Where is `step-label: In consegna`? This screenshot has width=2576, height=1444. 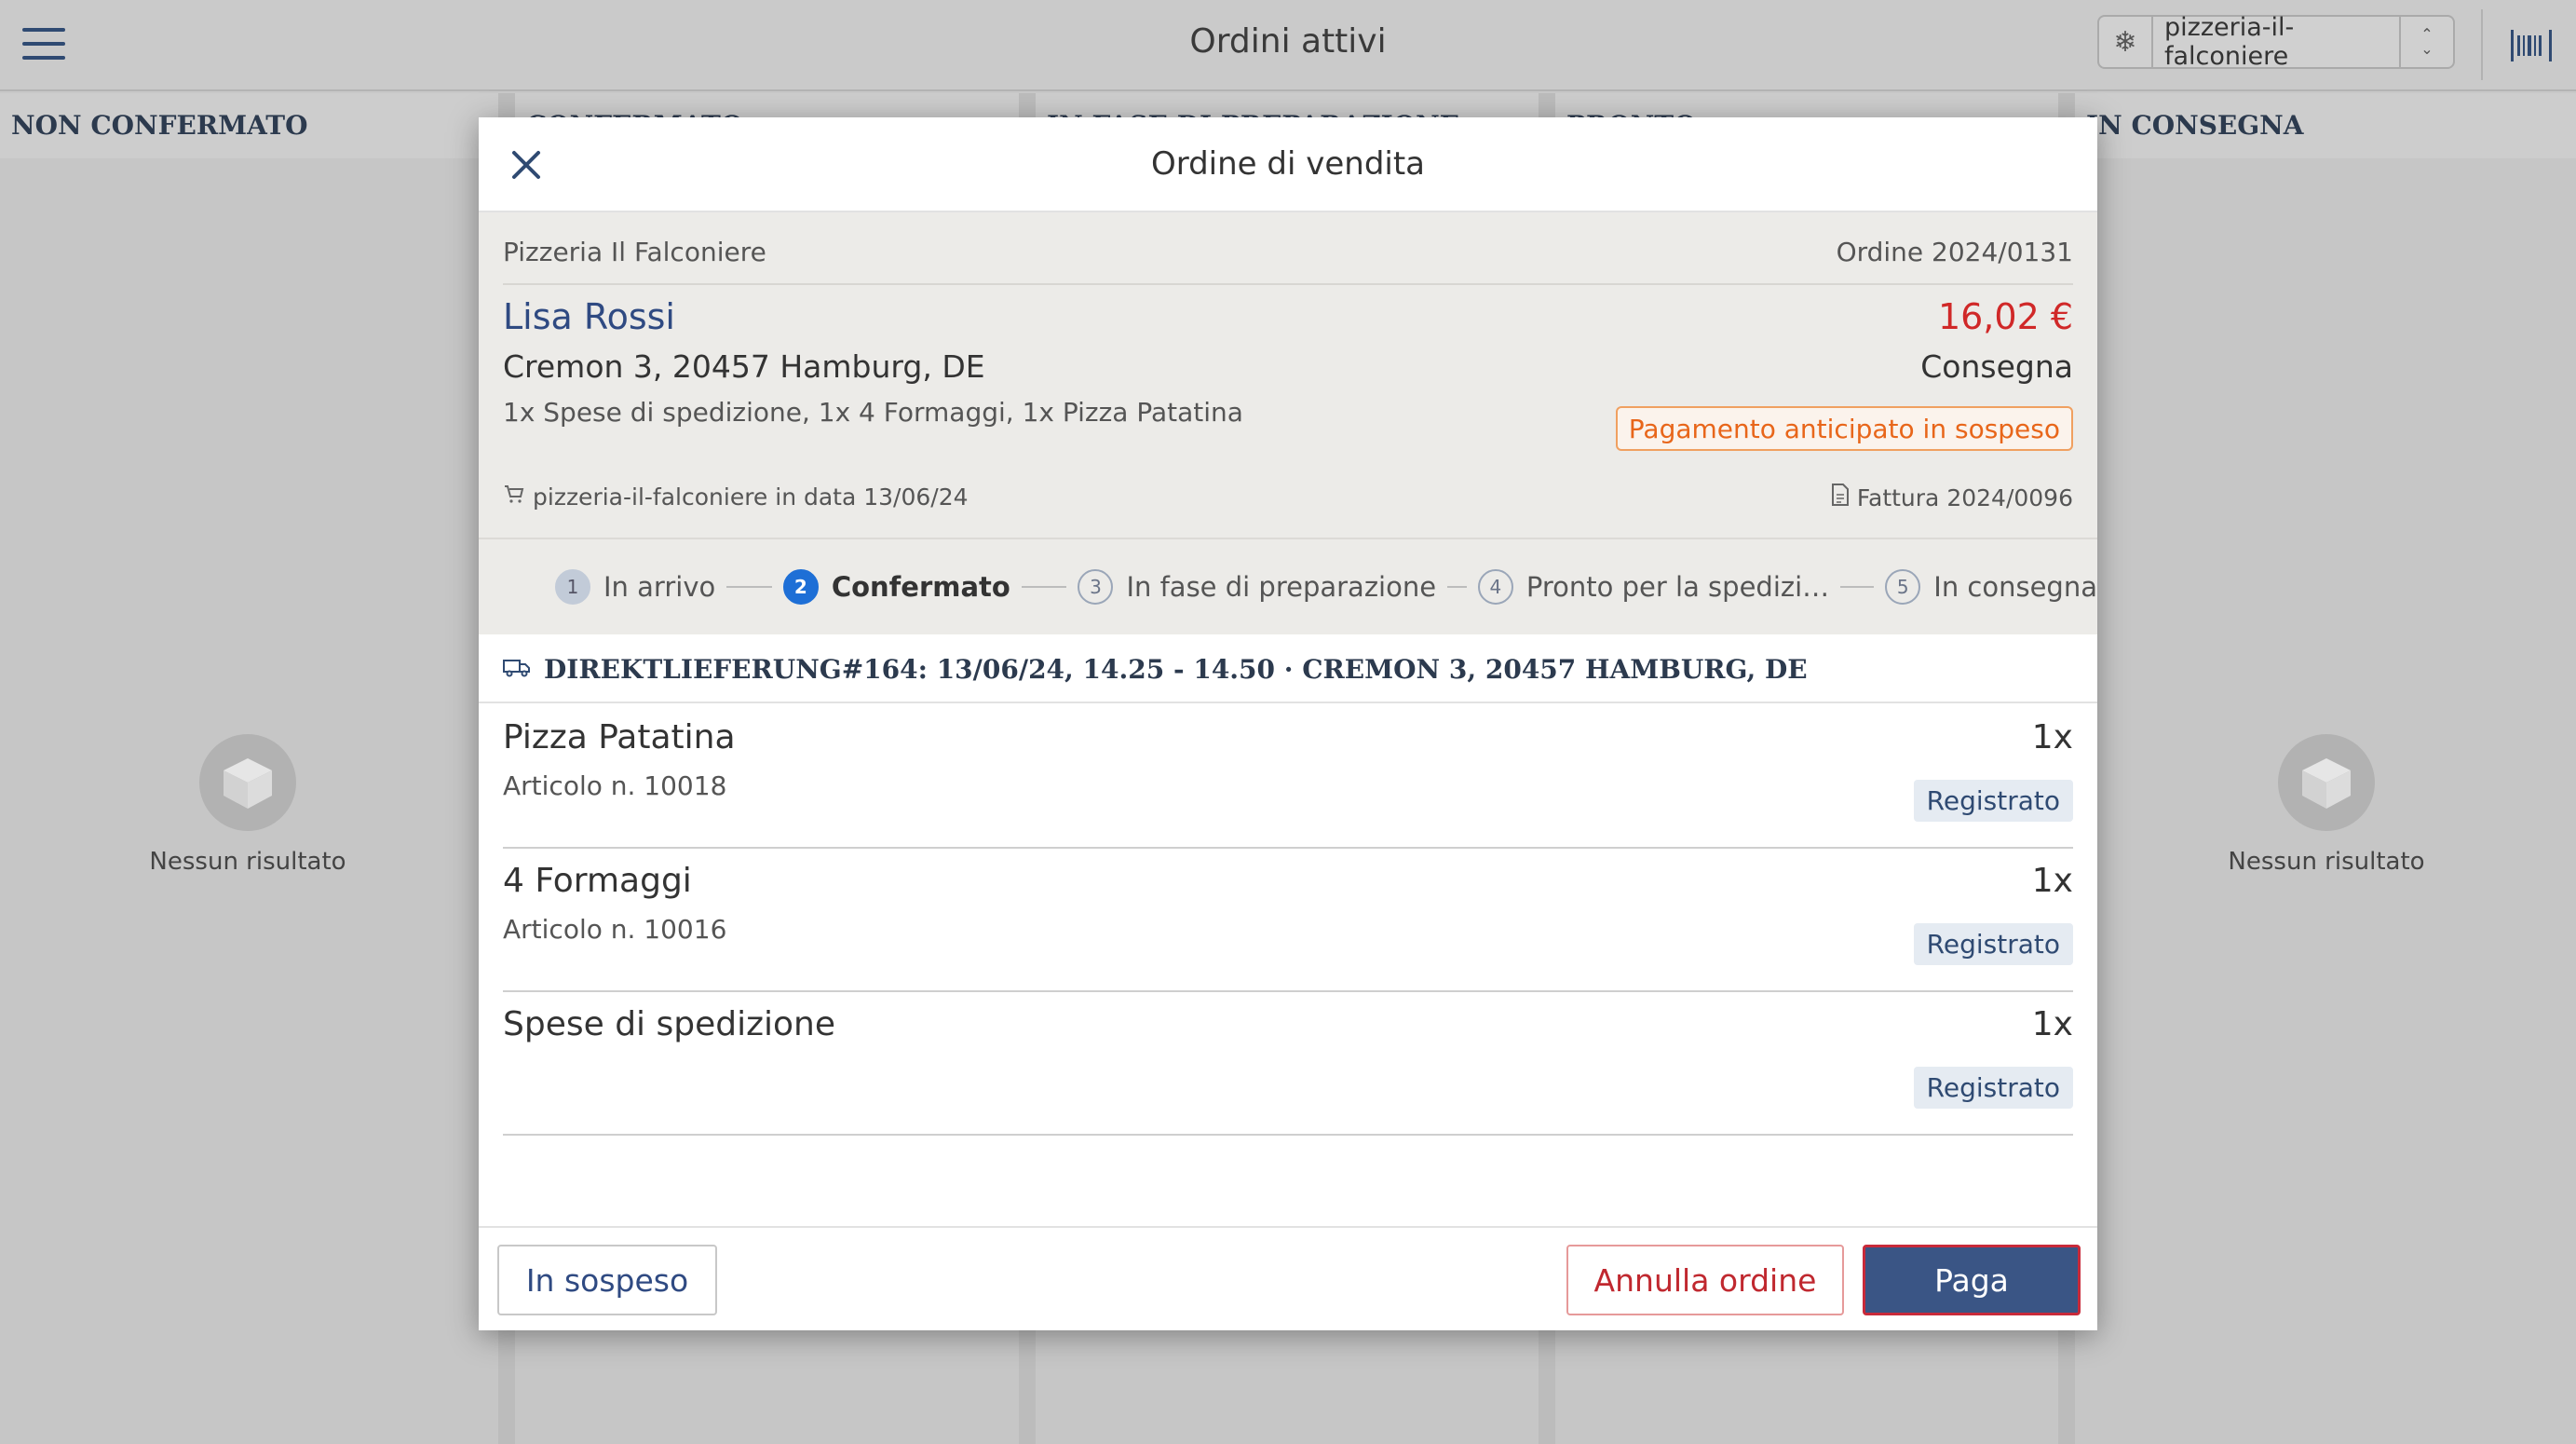 step-label: In consegna is located at coordinates (2015, 587).